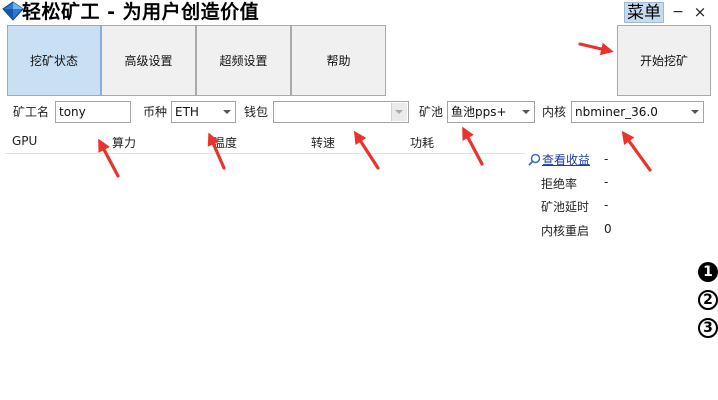 The height and width of the screenshot is (400, 718). I want to click on step-marker-1: 1, so click(708, 272).